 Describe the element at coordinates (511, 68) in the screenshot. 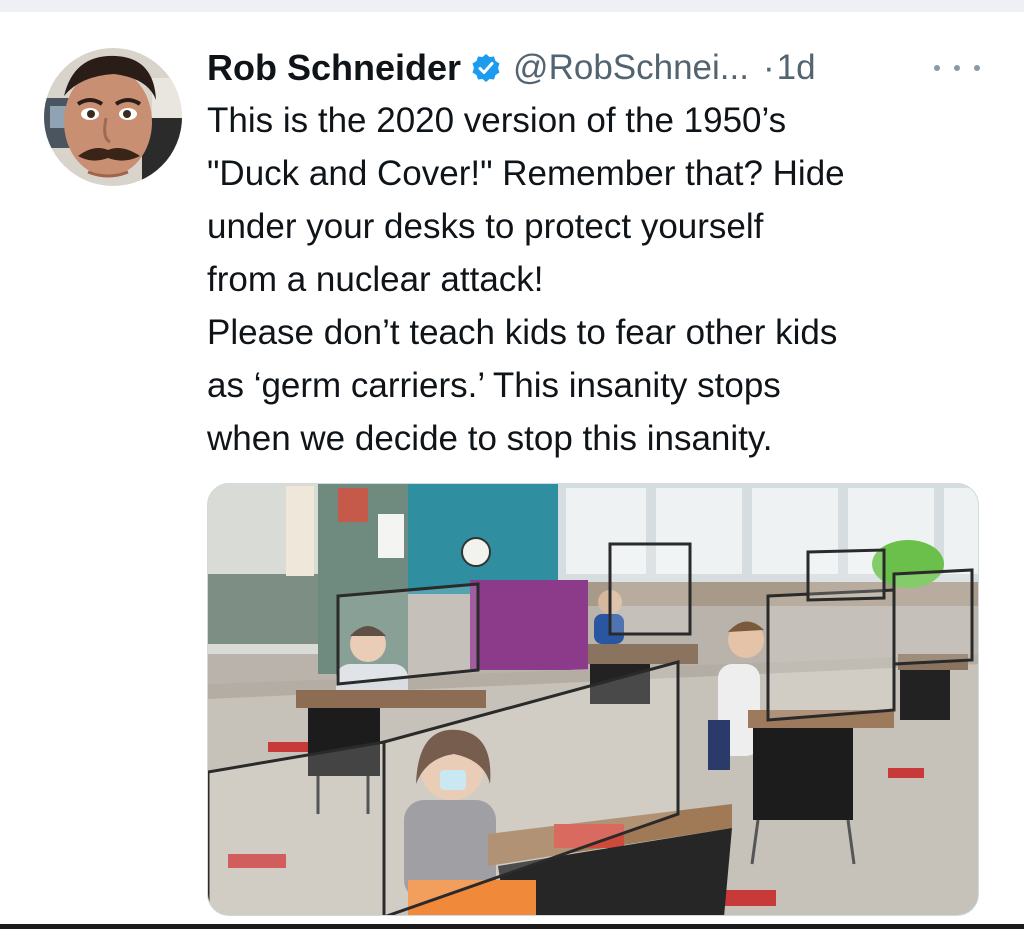

I see `tweet-header: Rob Schneider @RobSchnei... · 1d` at that location.